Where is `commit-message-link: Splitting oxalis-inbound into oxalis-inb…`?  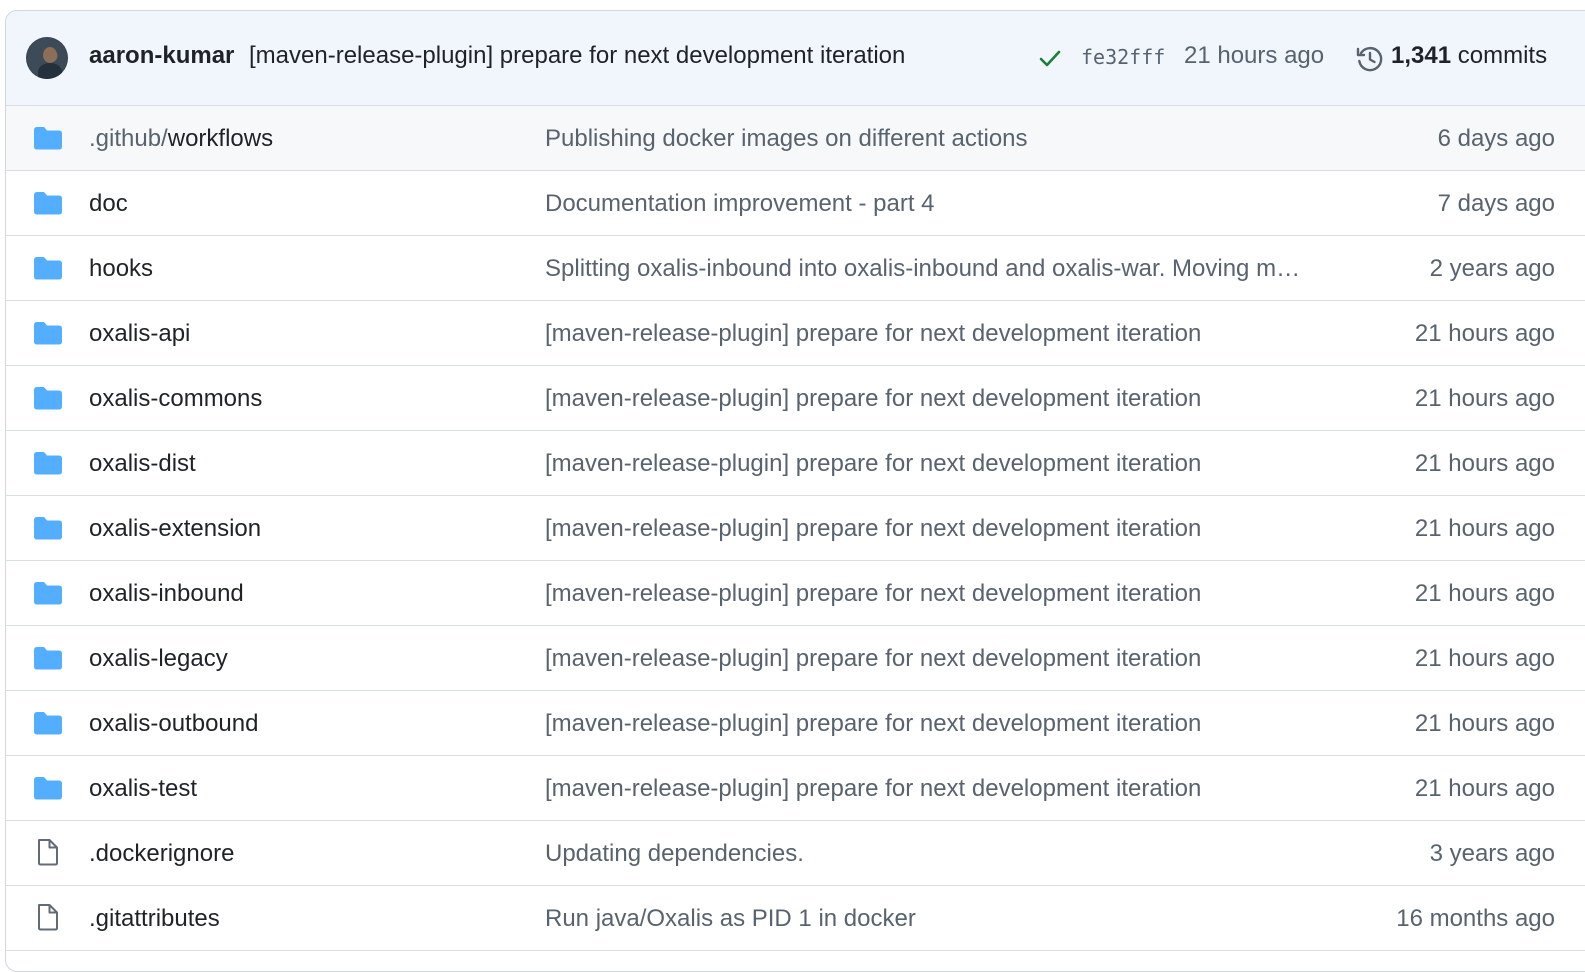 commit-message-link: Splitting oxalis-inbound into oxalis-inb… is located at coordinates (922, 269).